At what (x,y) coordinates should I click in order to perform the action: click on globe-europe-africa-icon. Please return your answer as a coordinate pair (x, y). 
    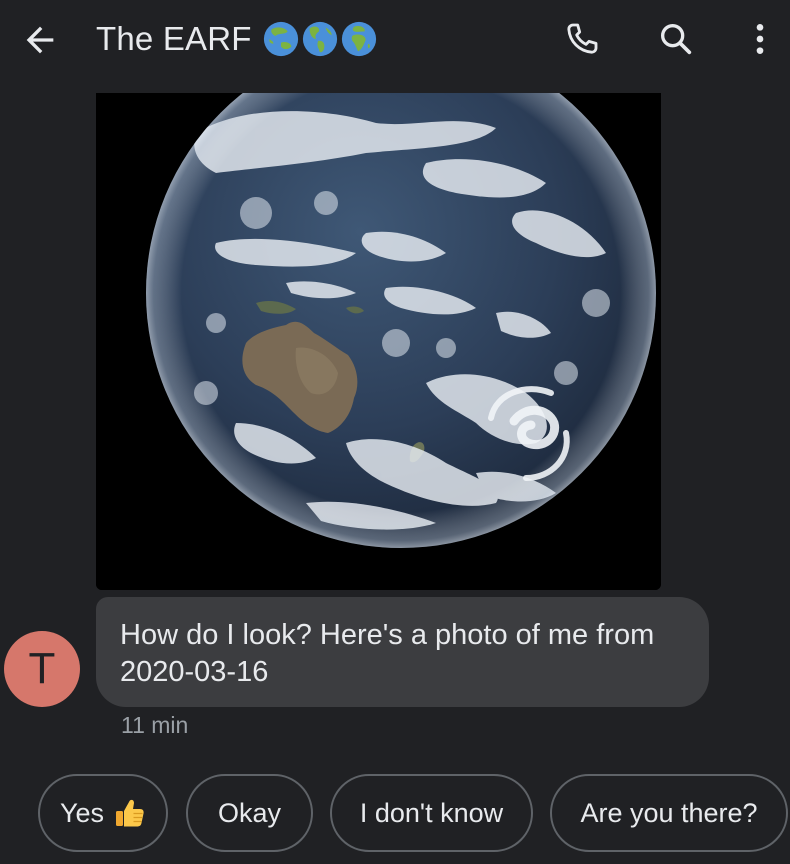
    Looking at the image, I should click on (358, 39).